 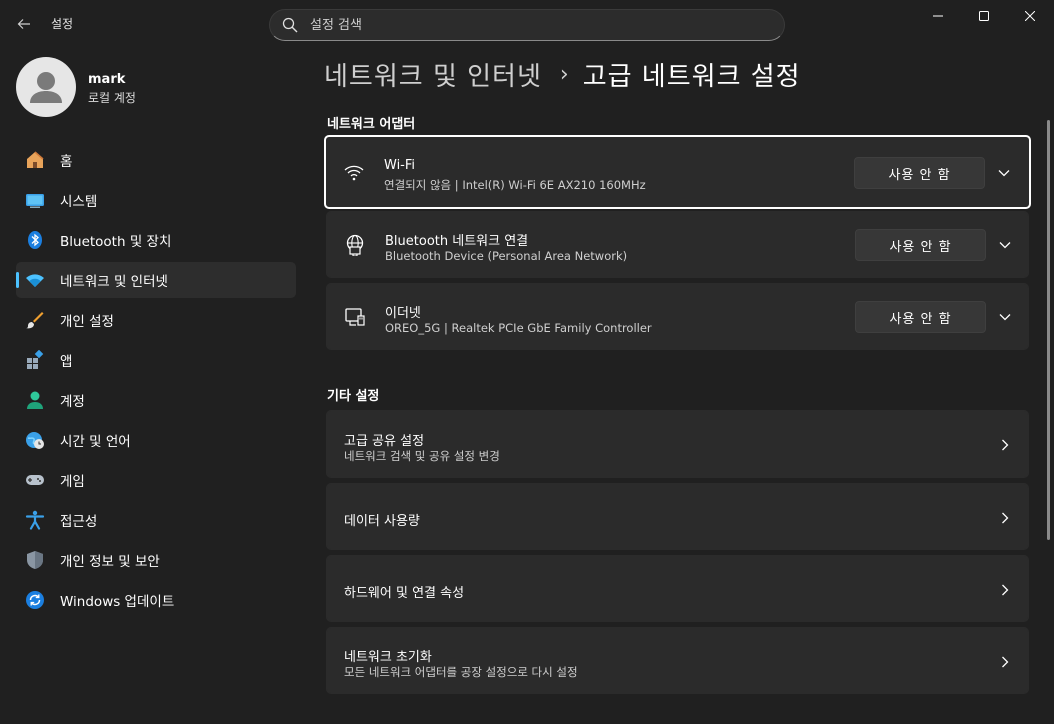 I want to click on sidebar-item-label: 시스템, so click(x=79, y=202).